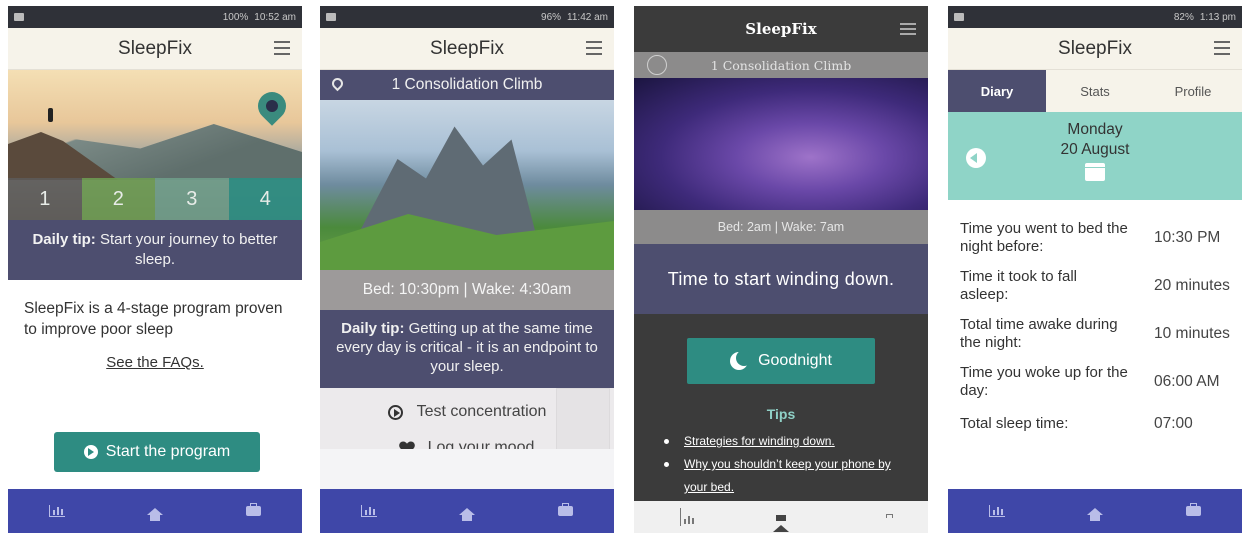 This screenshot has height=533, width=1249. Describe the element at coordinates (1095, 129) in the screenshot. I see `diary-day: Monday` at that location.